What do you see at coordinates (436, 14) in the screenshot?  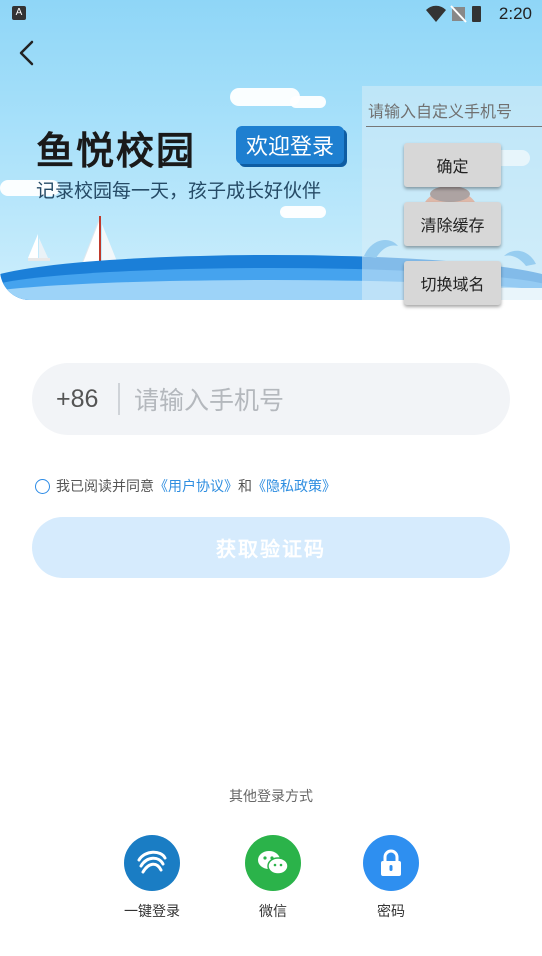 I see `wifi-icon` at bounding box center [436, 14].